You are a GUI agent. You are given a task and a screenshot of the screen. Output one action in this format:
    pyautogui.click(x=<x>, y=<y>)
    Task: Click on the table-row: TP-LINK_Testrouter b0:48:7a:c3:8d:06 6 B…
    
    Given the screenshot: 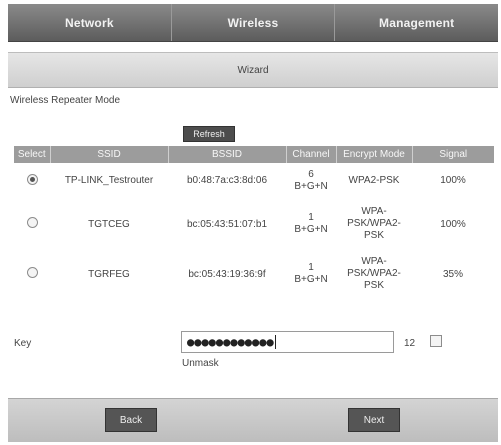 What is the action you would take?
    pyautogui.click(x=254, y=180)
    